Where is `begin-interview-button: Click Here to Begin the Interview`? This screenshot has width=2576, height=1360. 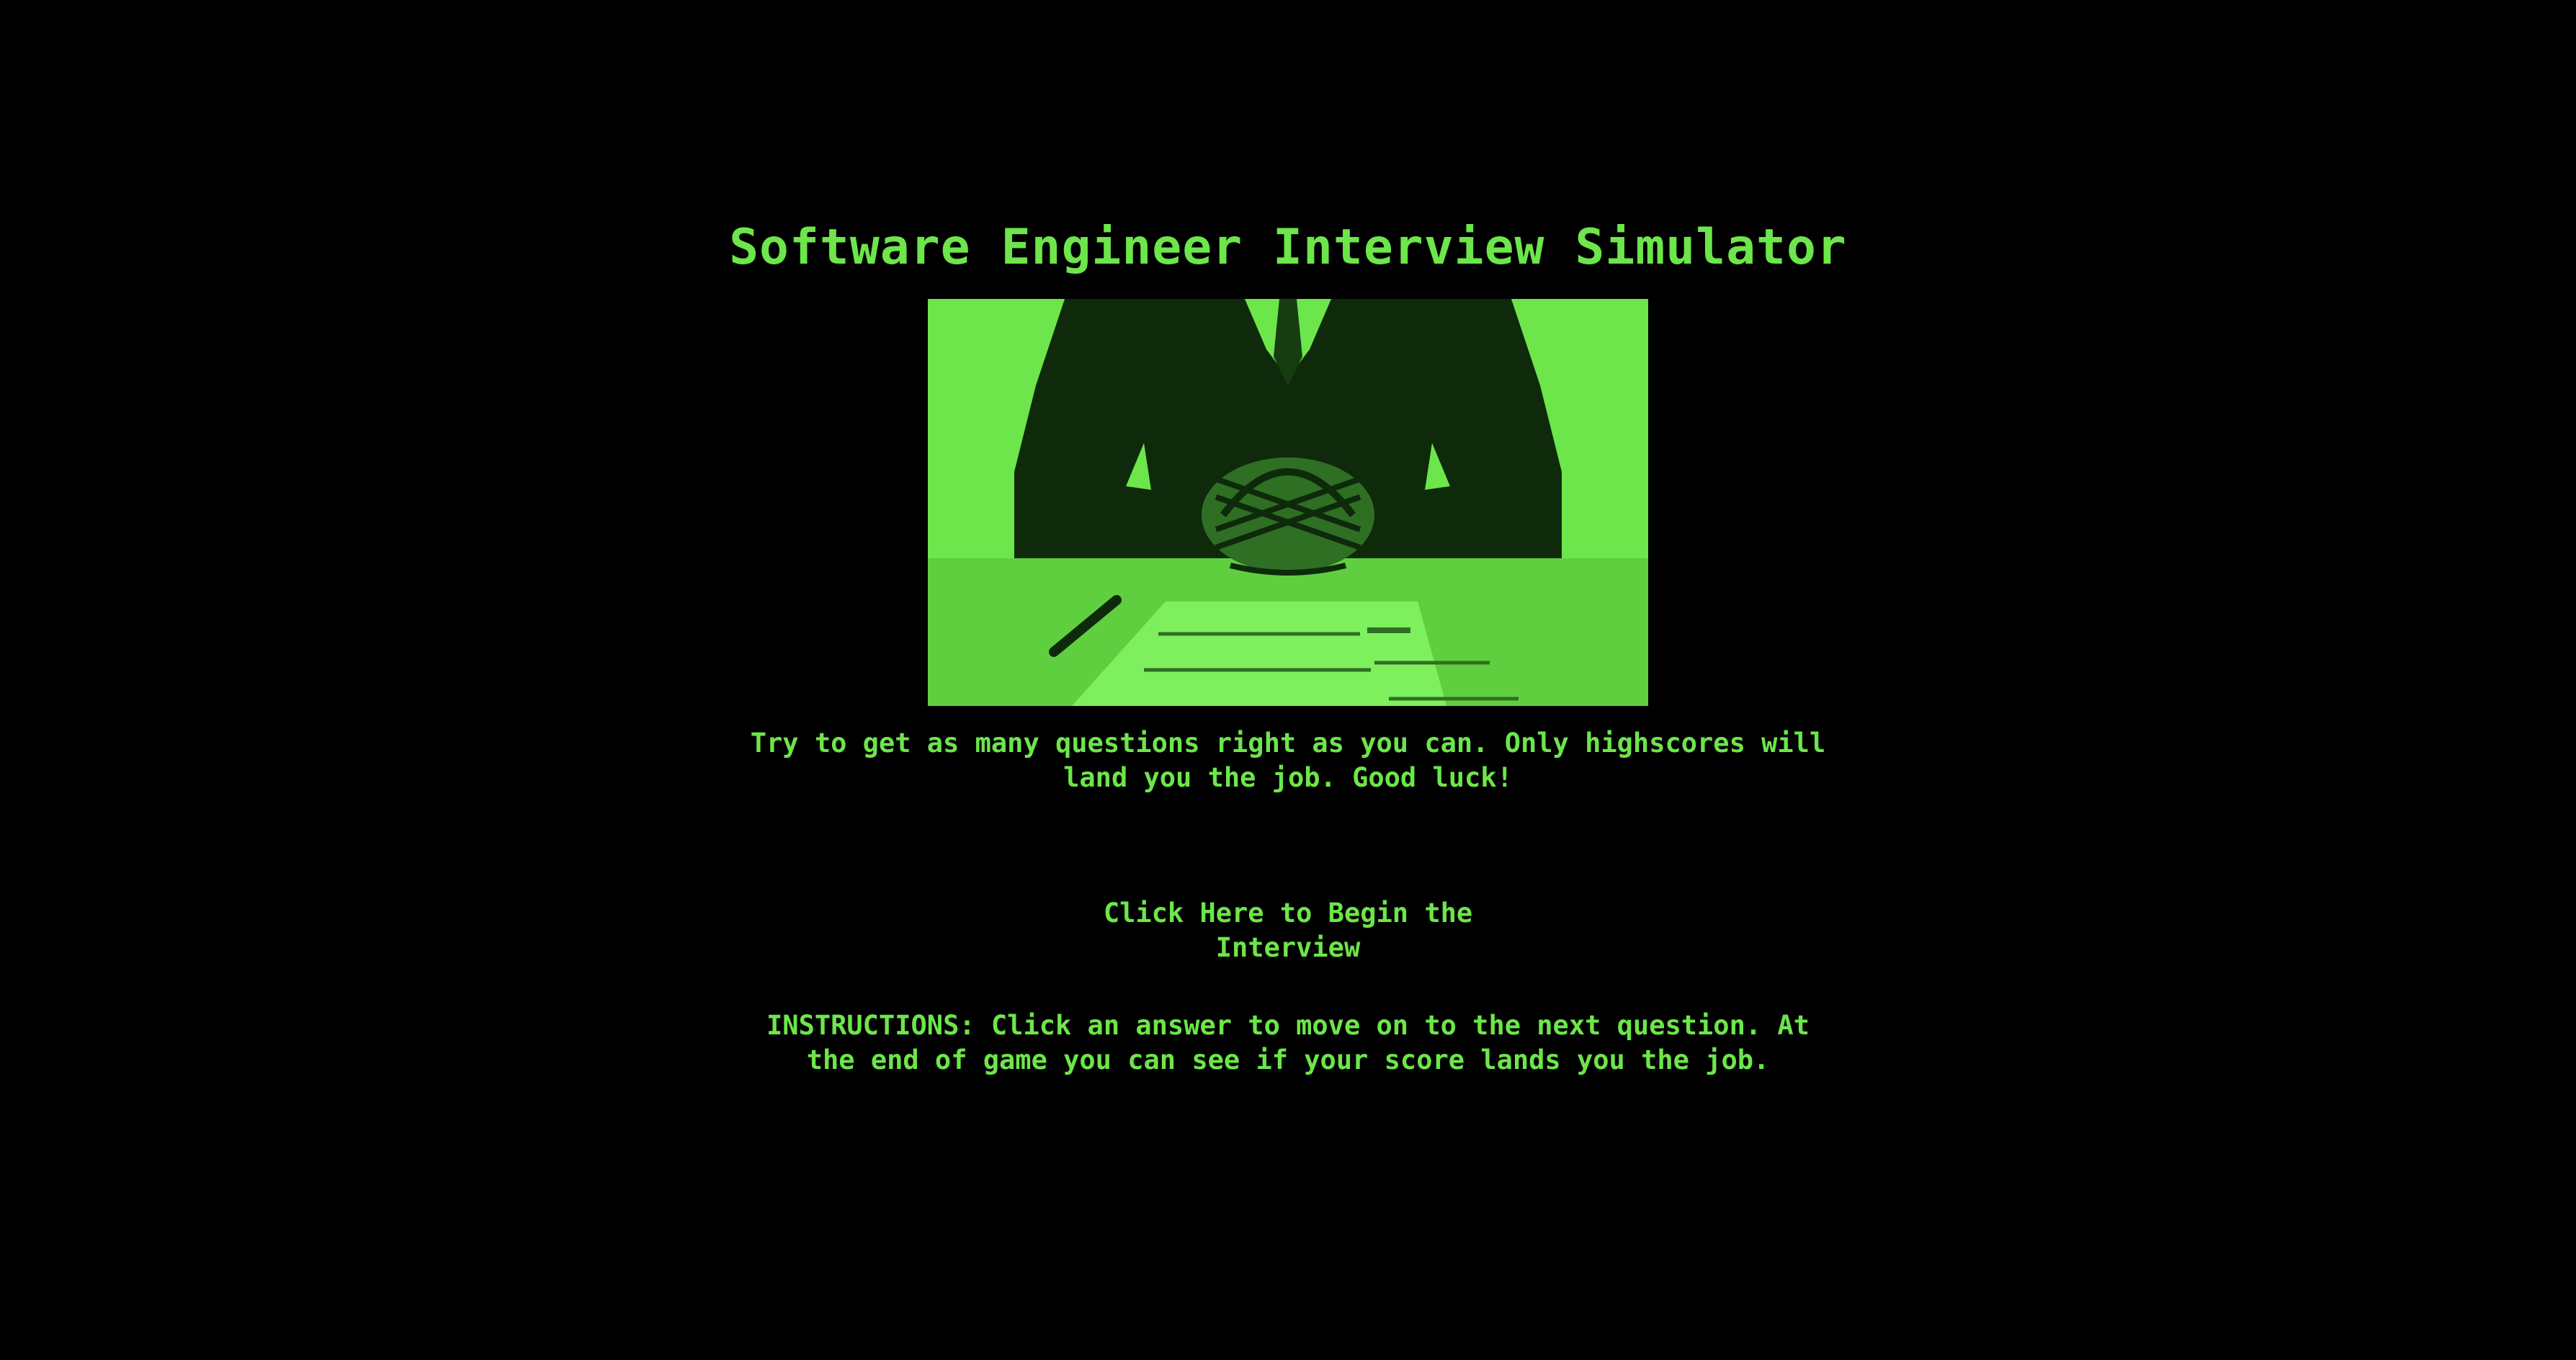
begin-interview-button: Click Here to Begin the Interview is located at coordinates (1288, 930).